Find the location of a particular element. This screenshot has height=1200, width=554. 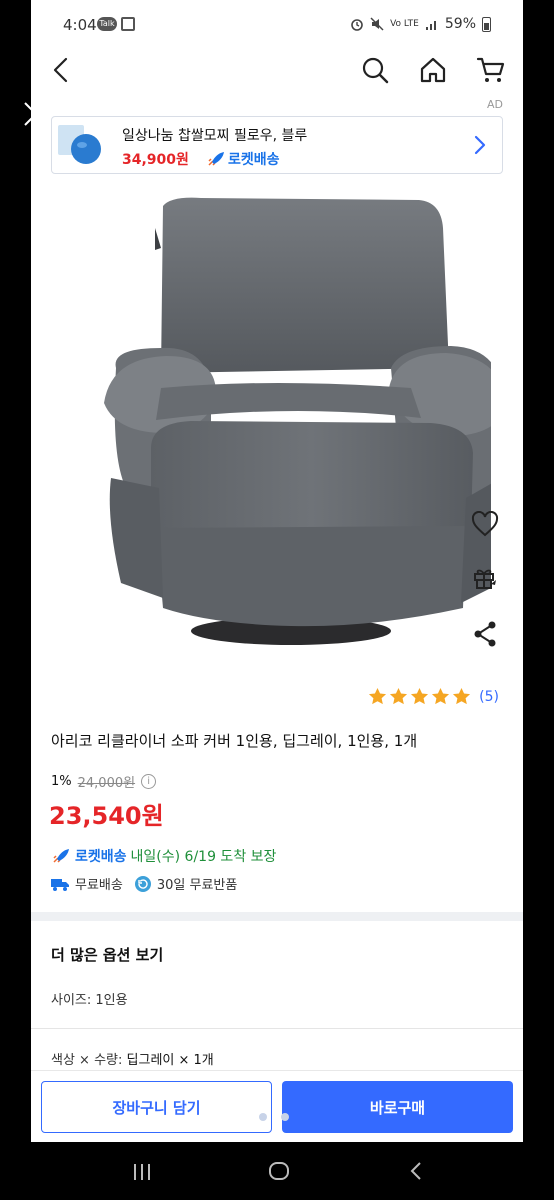

system-home-icon is located at coordinates (279, 1171).